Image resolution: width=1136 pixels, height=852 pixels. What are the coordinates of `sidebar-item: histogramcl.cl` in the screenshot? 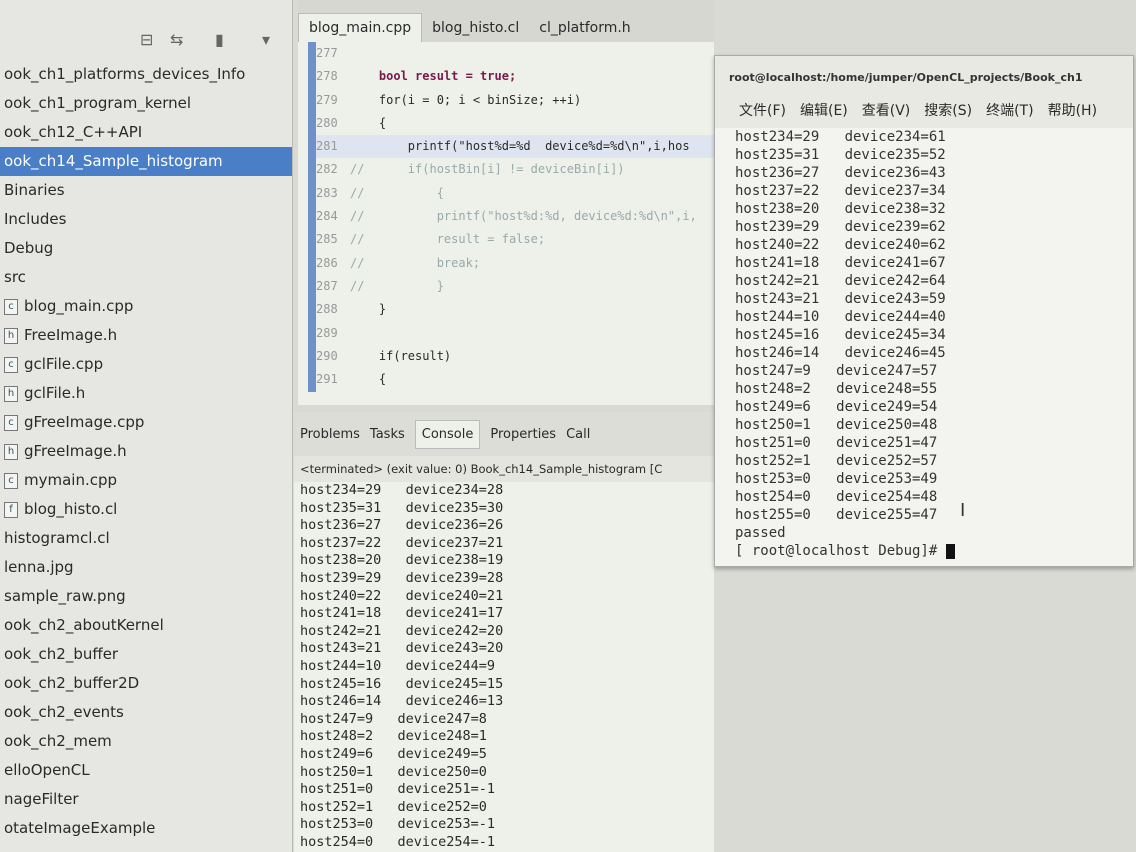 It's located at (146, 538).